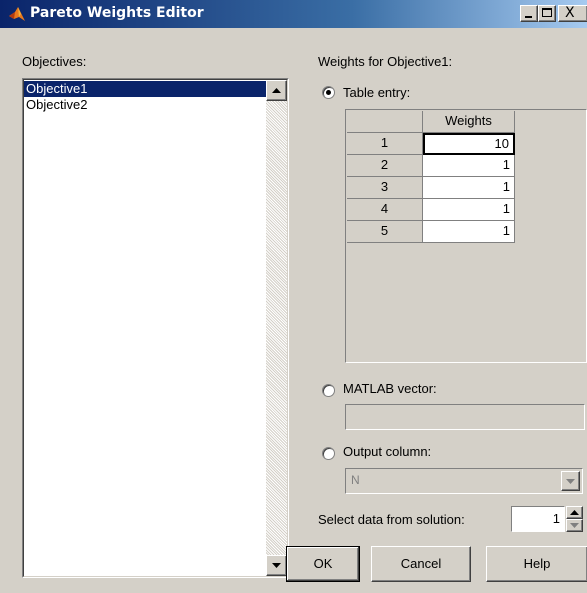 The width and height of the screenshot is (587, 593). What do you see at coordinates (385, 232) in the screenshot?
I see `row-header: 5` at bounding box center [385, 232].